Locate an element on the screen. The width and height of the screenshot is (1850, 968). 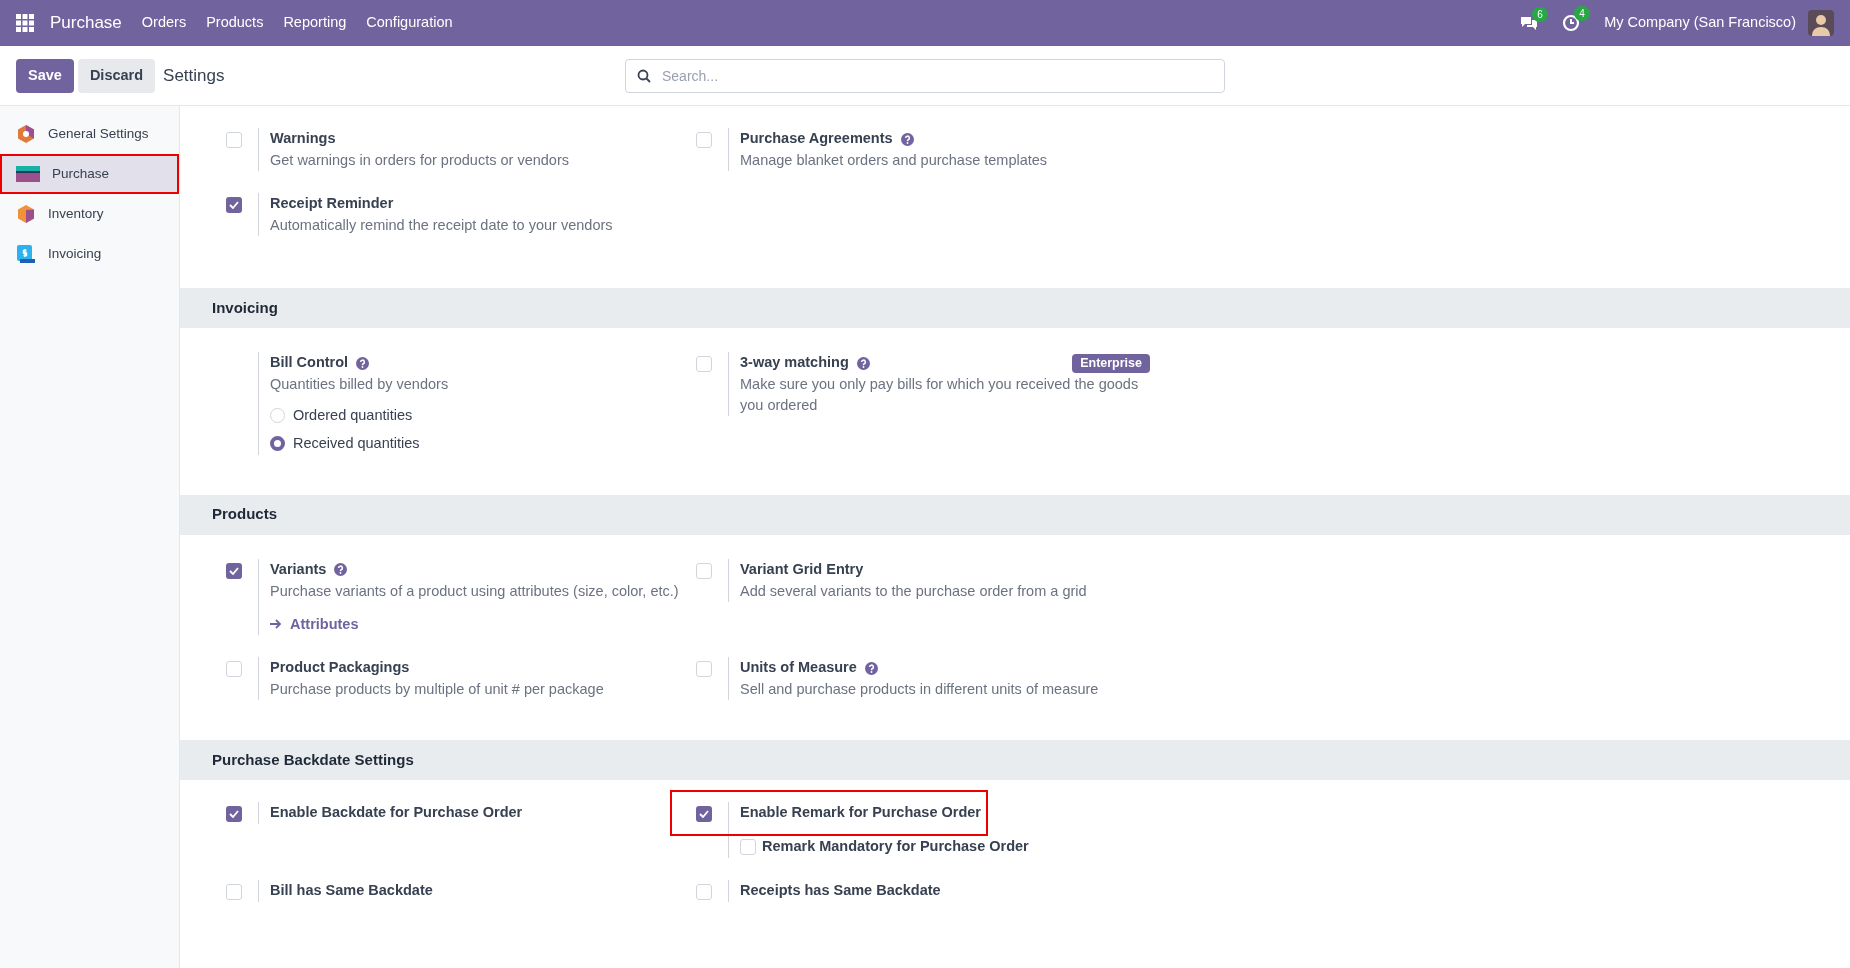
company-name: My Company (San Francisco) is located at coordinates (1700, 23).